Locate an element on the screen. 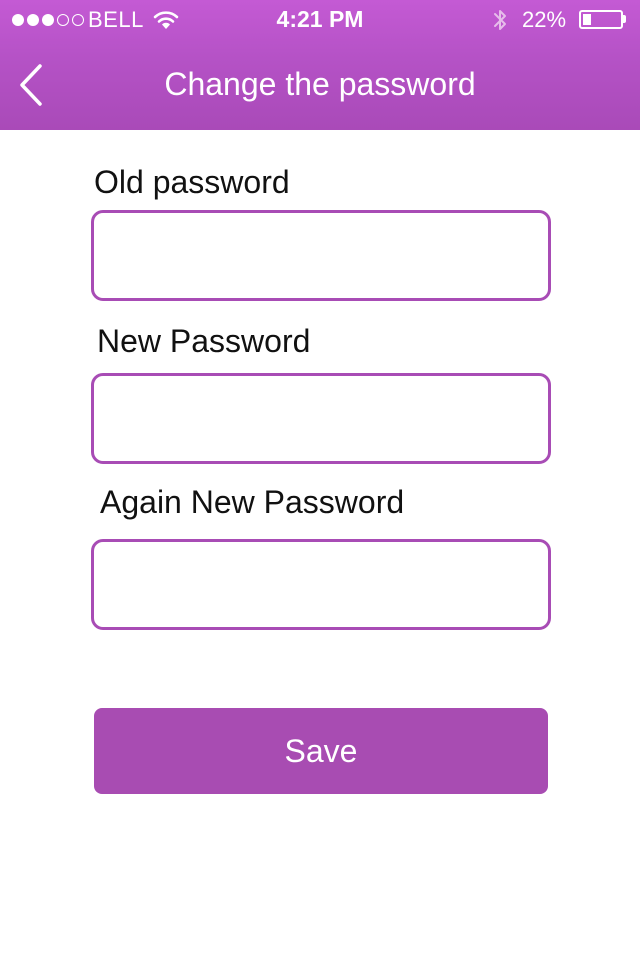 The image size is (640, 960). status-bar: BELL 4:21 PM 22% is located at coordinates (320, 20).